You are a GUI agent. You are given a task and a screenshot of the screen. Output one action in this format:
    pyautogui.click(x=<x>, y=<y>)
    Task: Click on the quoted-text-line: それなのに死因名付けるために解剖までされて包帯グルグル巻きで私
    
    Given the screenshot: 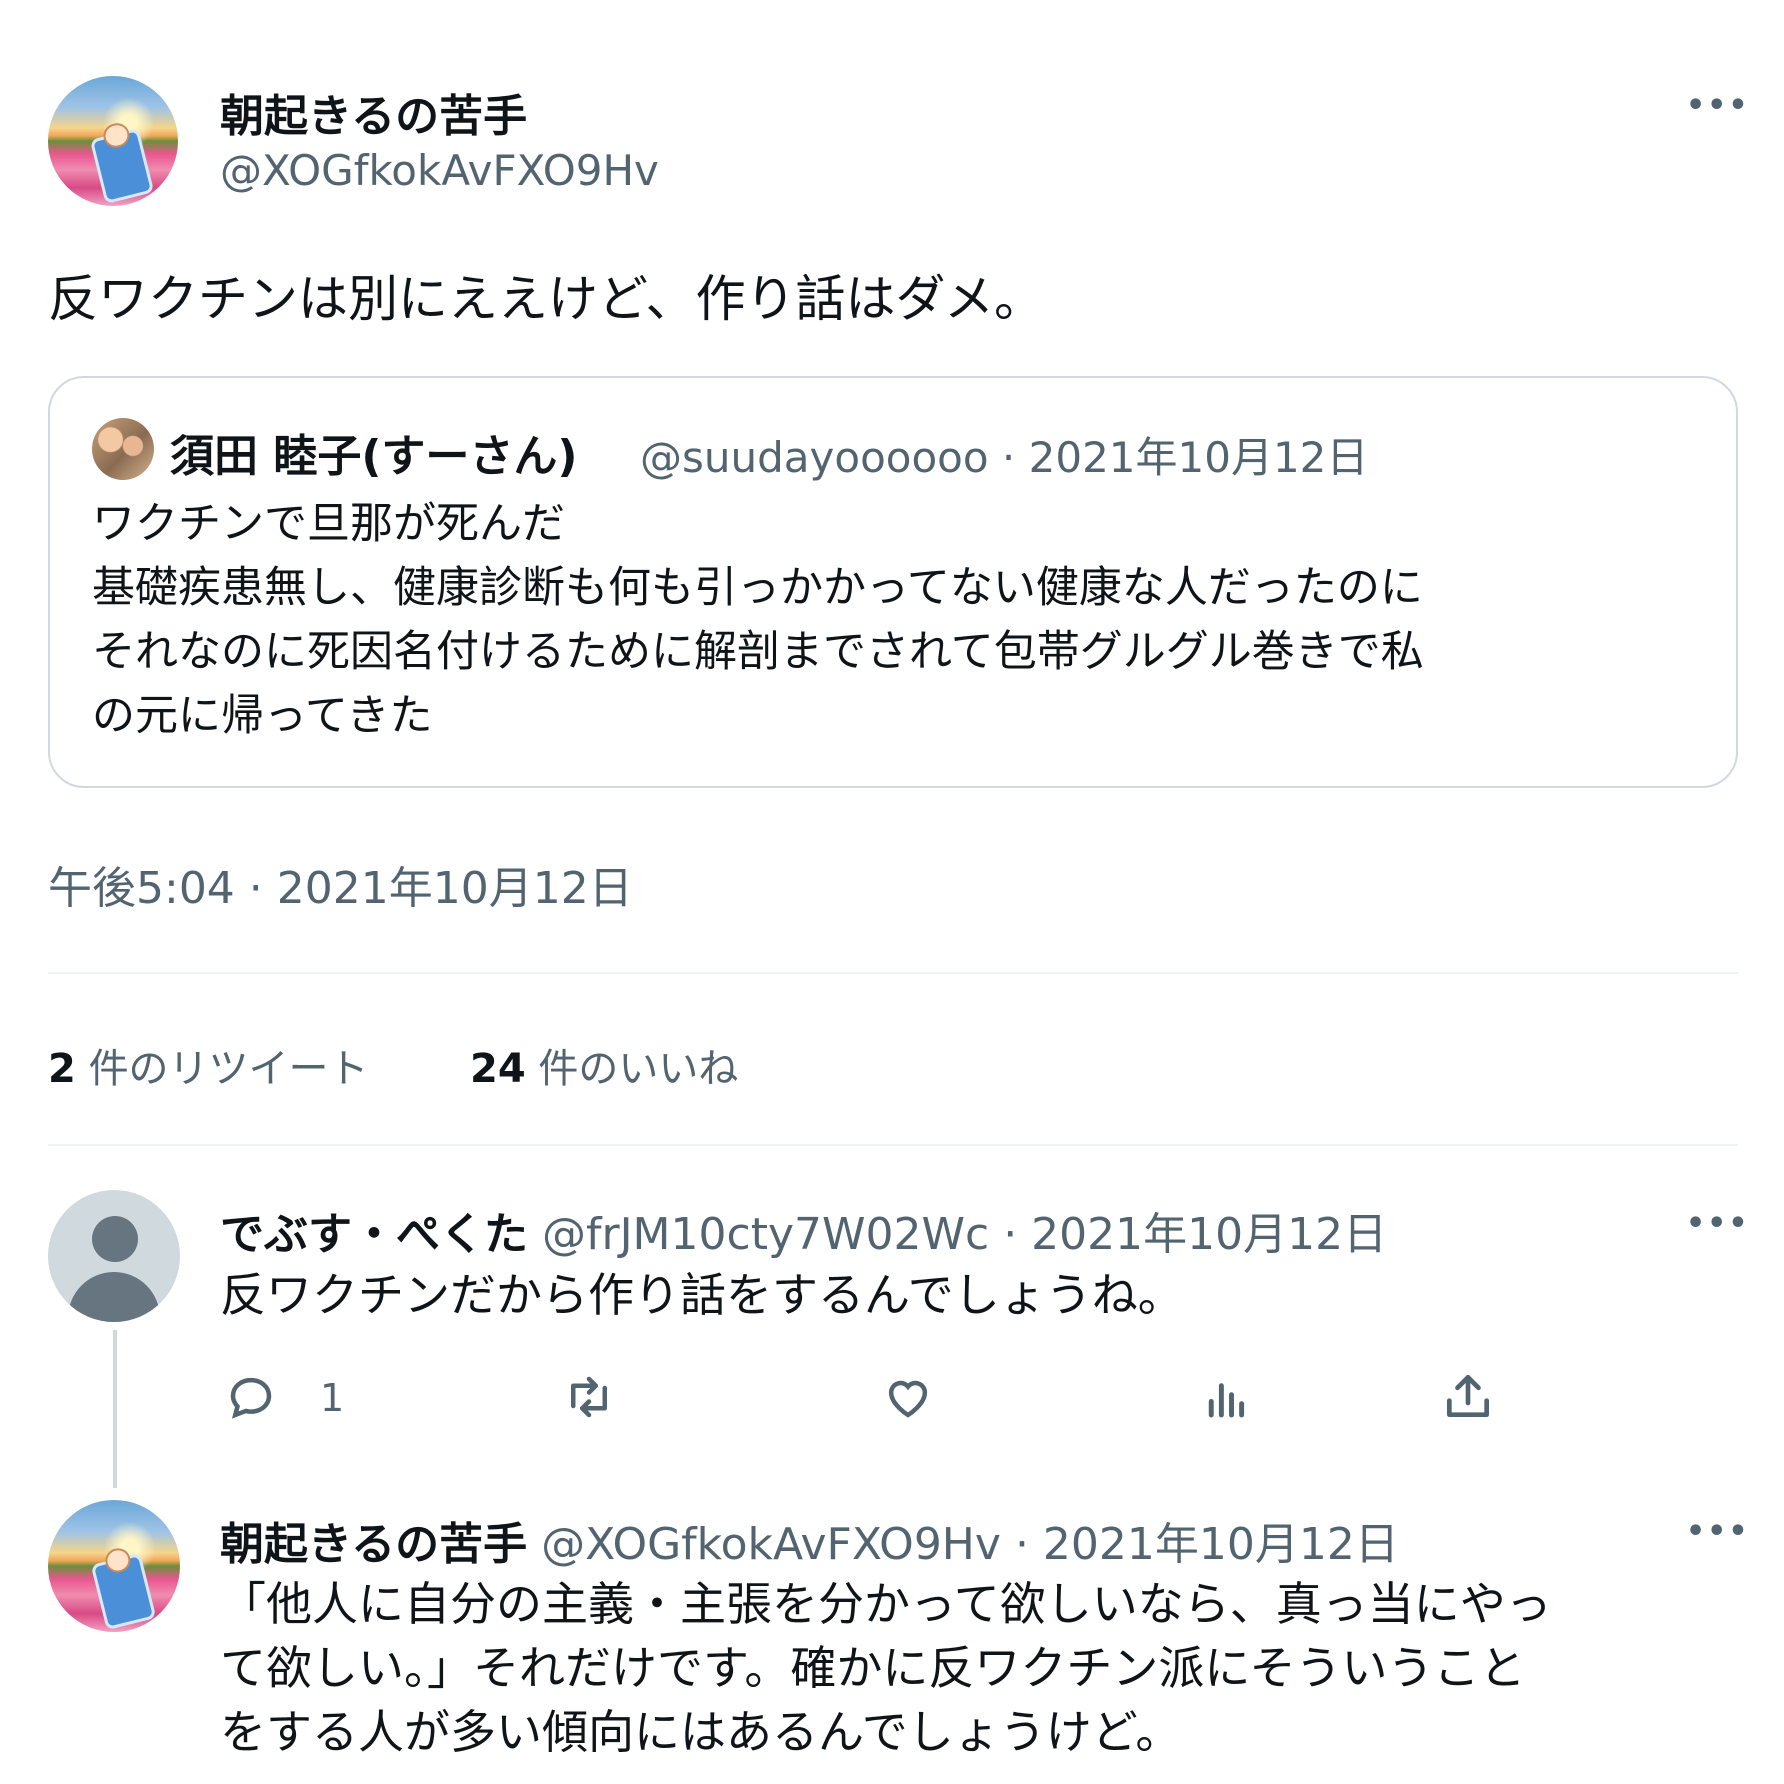 What is the action you would take?
    pyautogui.click(x=758, y=652)
    